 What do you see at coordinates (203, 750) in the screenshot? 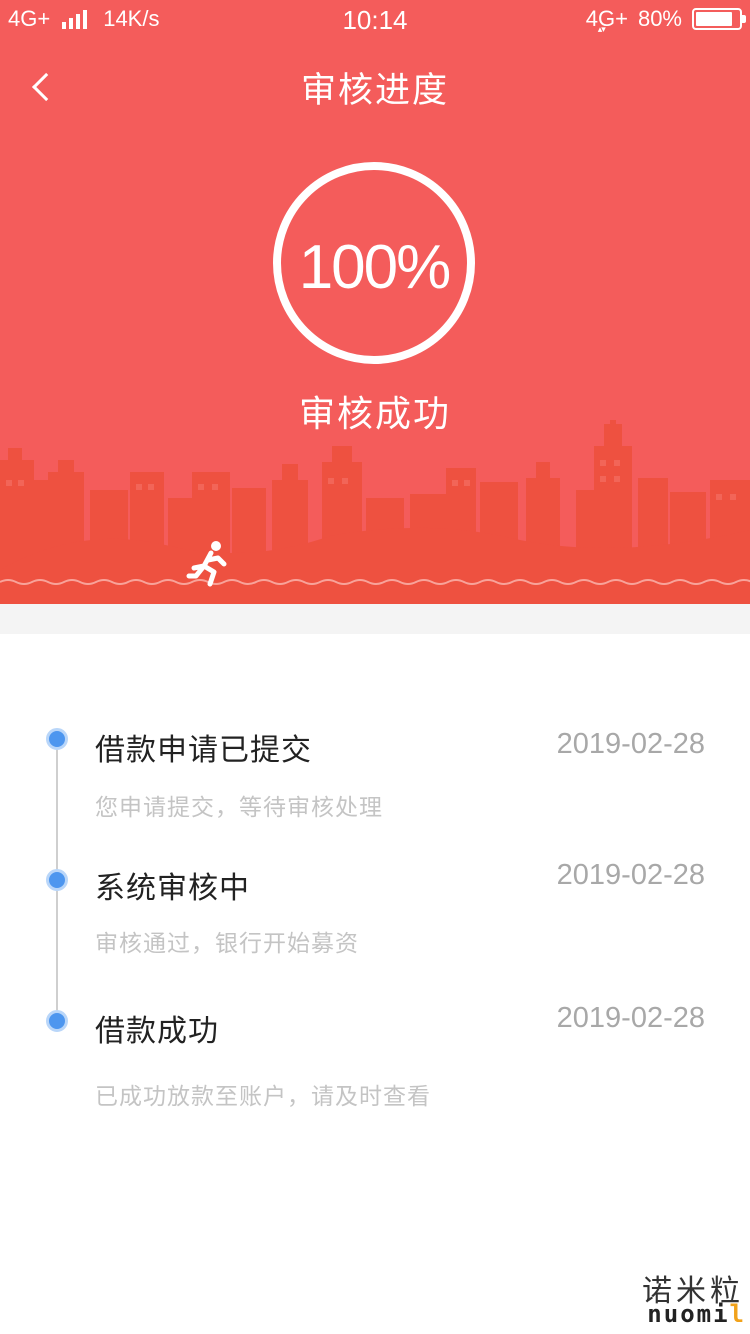
I see `timeline-item-title: 借款申请已提交` at bounding box center [203, 750].